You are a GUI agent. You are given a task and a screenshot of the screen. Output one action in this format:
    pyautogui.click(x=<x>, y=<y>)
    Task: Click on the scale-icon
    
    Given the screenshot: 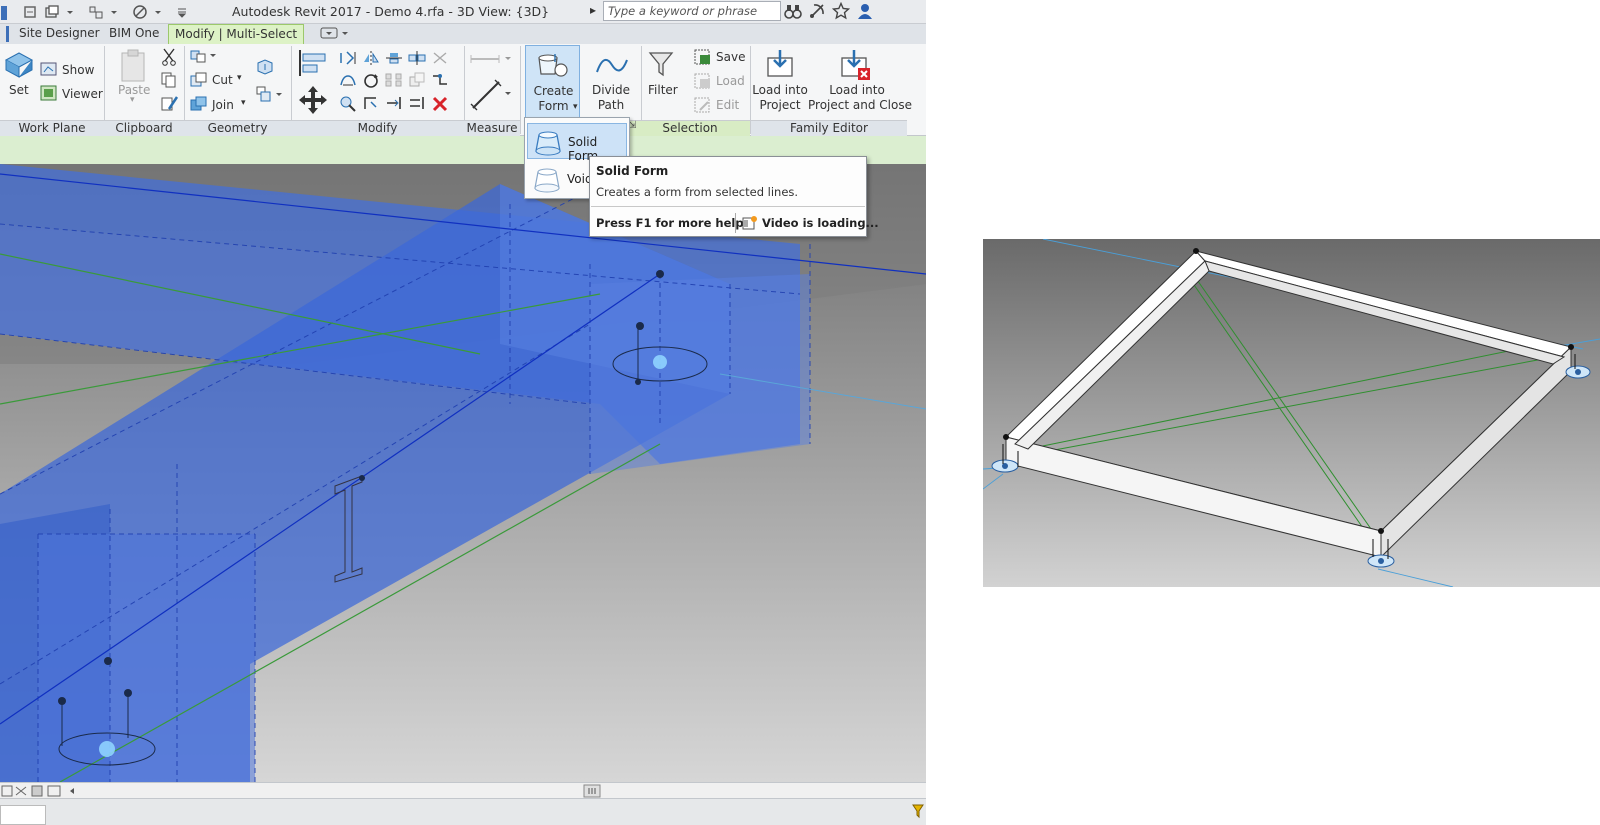 What is the action you would take?
    pyautogui.click(x=417, y=82)
    